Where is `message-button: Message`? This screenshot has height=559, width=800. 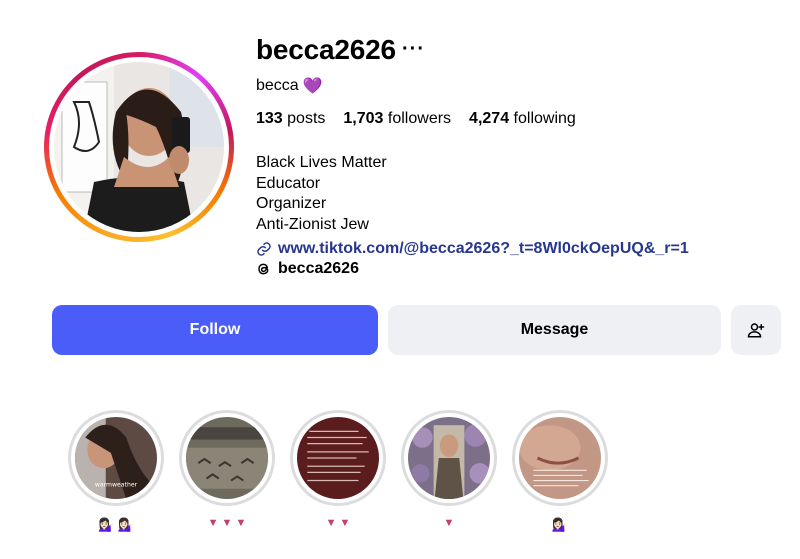 message-button: Message is located at coordinates (554, 330).